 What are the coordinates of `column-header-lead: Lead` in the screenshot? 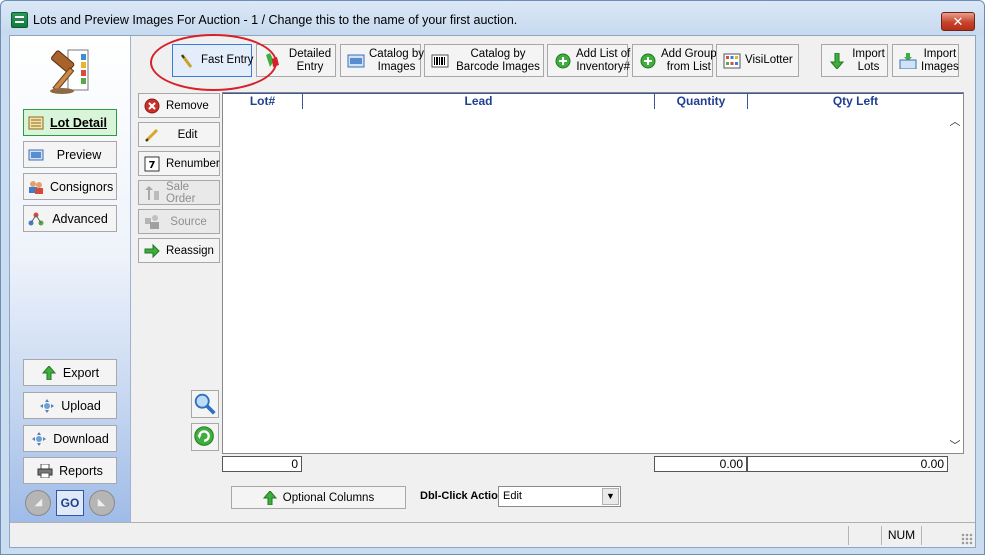 It's located at (479, 101).